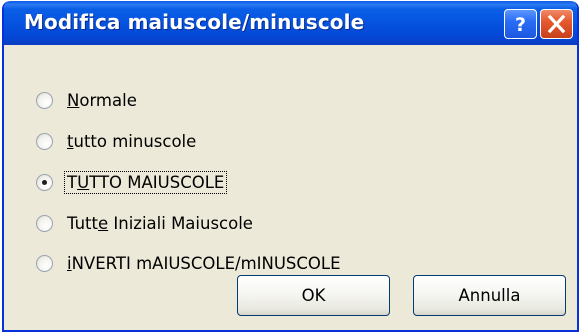 The width and height of the screenshot is (587, 336). I want to click on option-label: tutto minuscole, so click(132, 141).